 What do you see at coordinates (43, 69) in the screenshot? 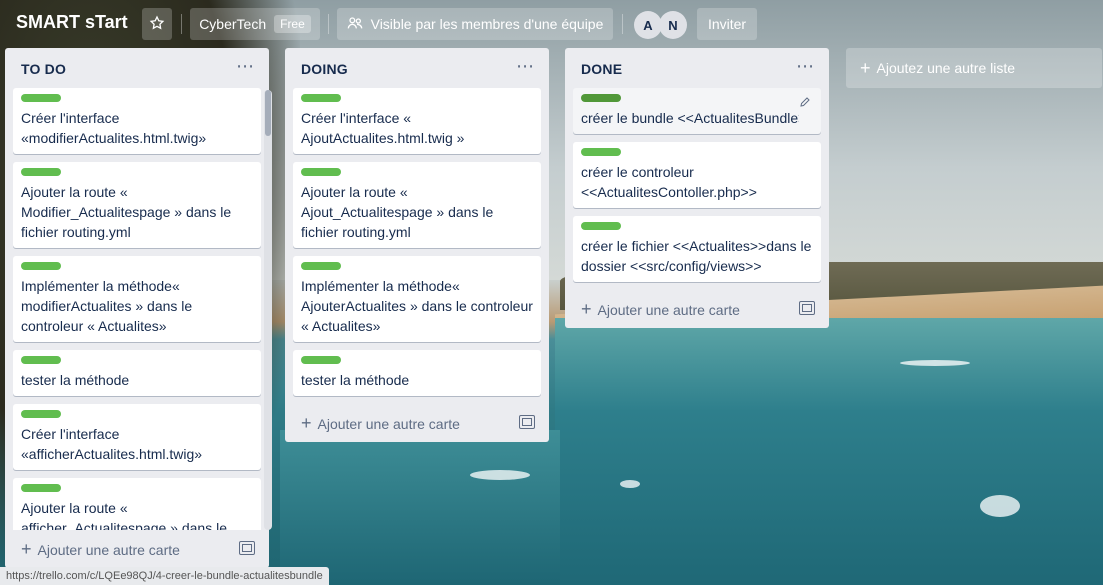
I see `list-title: TO DO` at bounding box center [43, 69].